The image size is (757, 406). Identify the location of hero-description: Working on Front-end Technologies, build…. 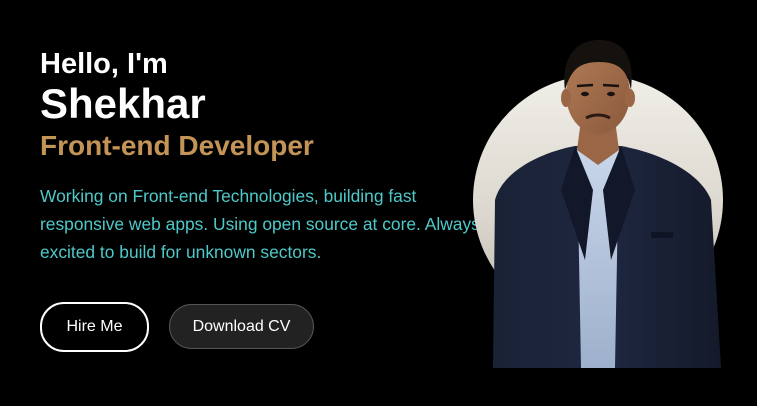
(260, 224).